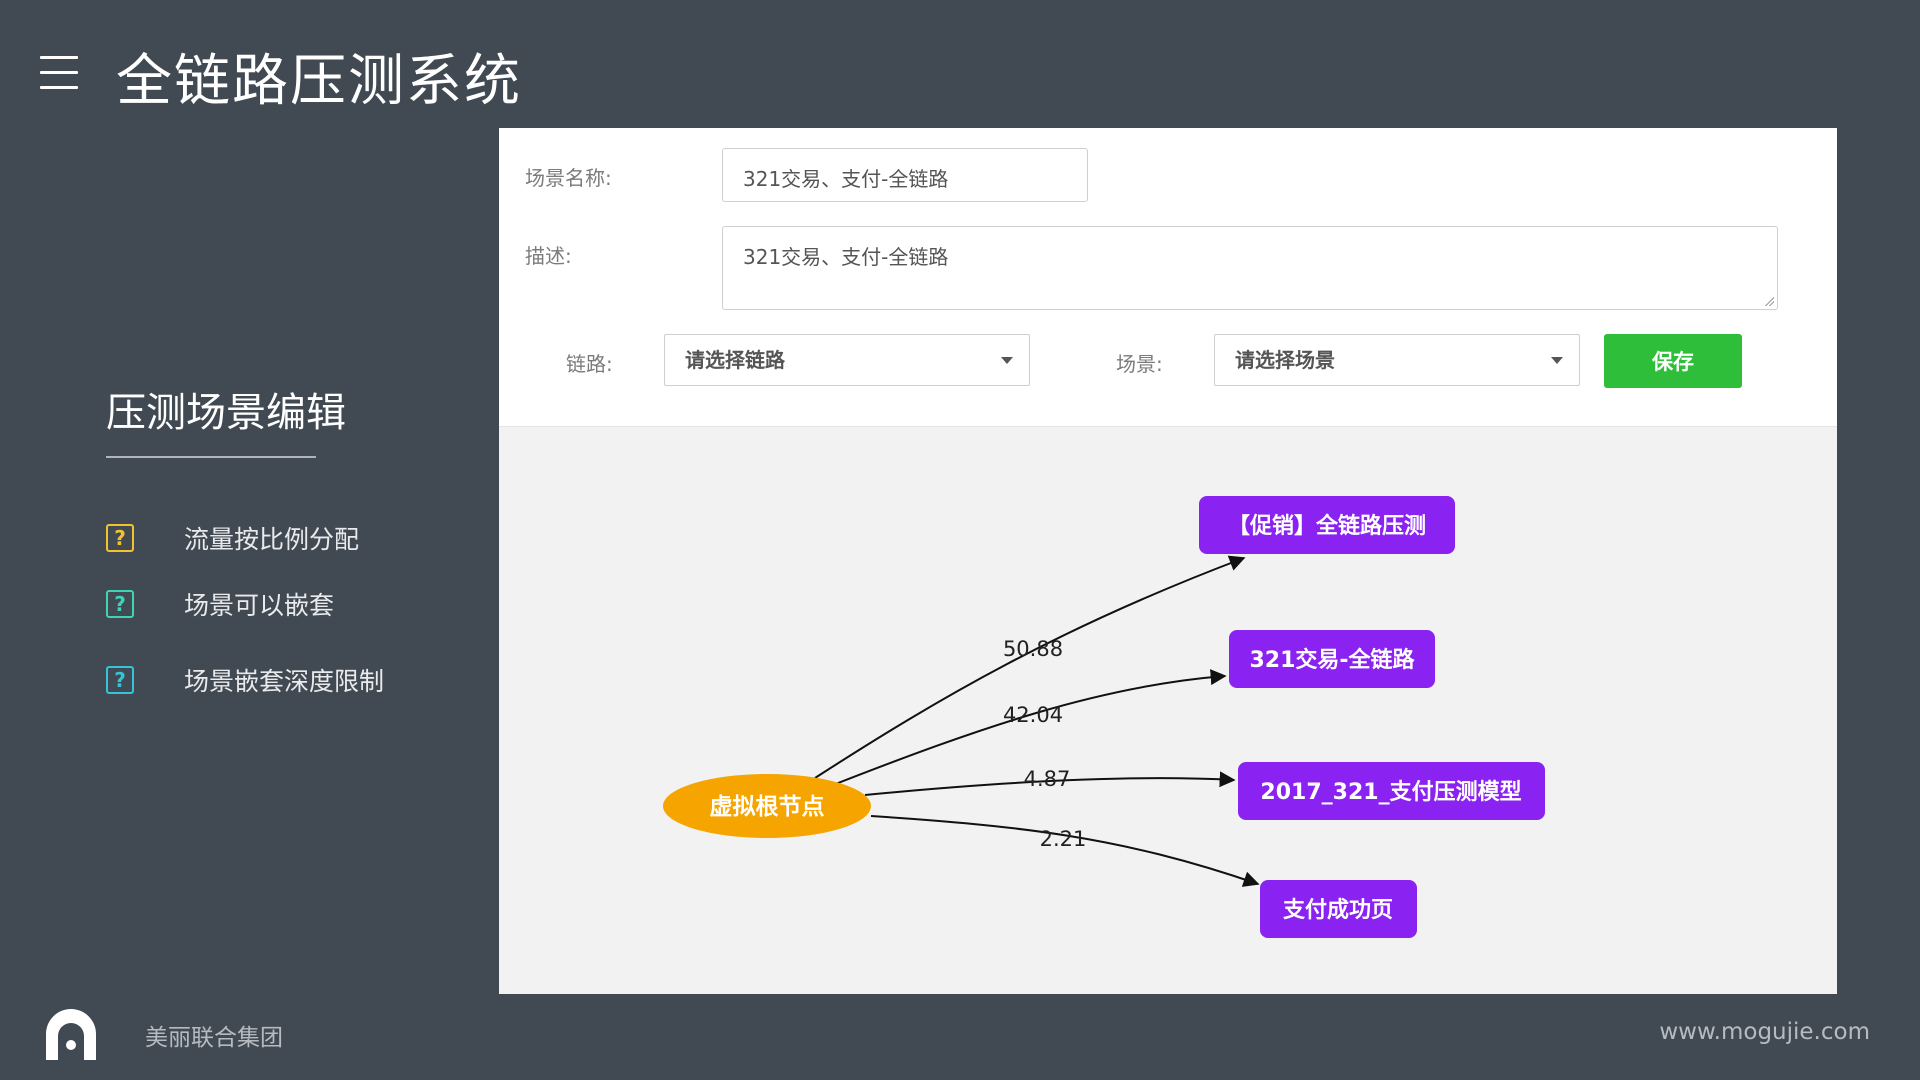 The width and height of the screenshot is (1920, 1080). Describe the element at coordinates (1047, 779) in the screenshot. I see `edge-weight-label: 4.87` at that location.